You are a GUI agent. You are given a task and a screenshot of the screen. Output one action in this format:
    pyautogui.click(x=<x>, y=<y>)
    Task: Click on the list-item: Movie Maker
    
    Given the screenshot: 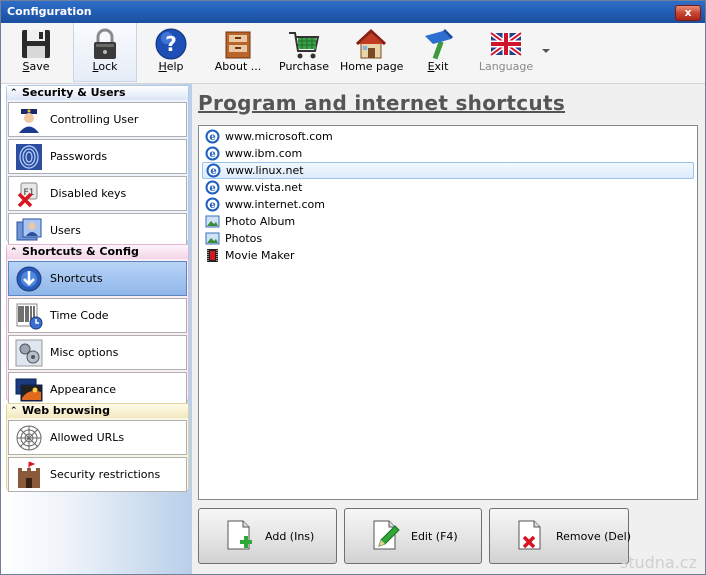 What is the action you would take?
    pyautogui.click(x=448, y=255)
    